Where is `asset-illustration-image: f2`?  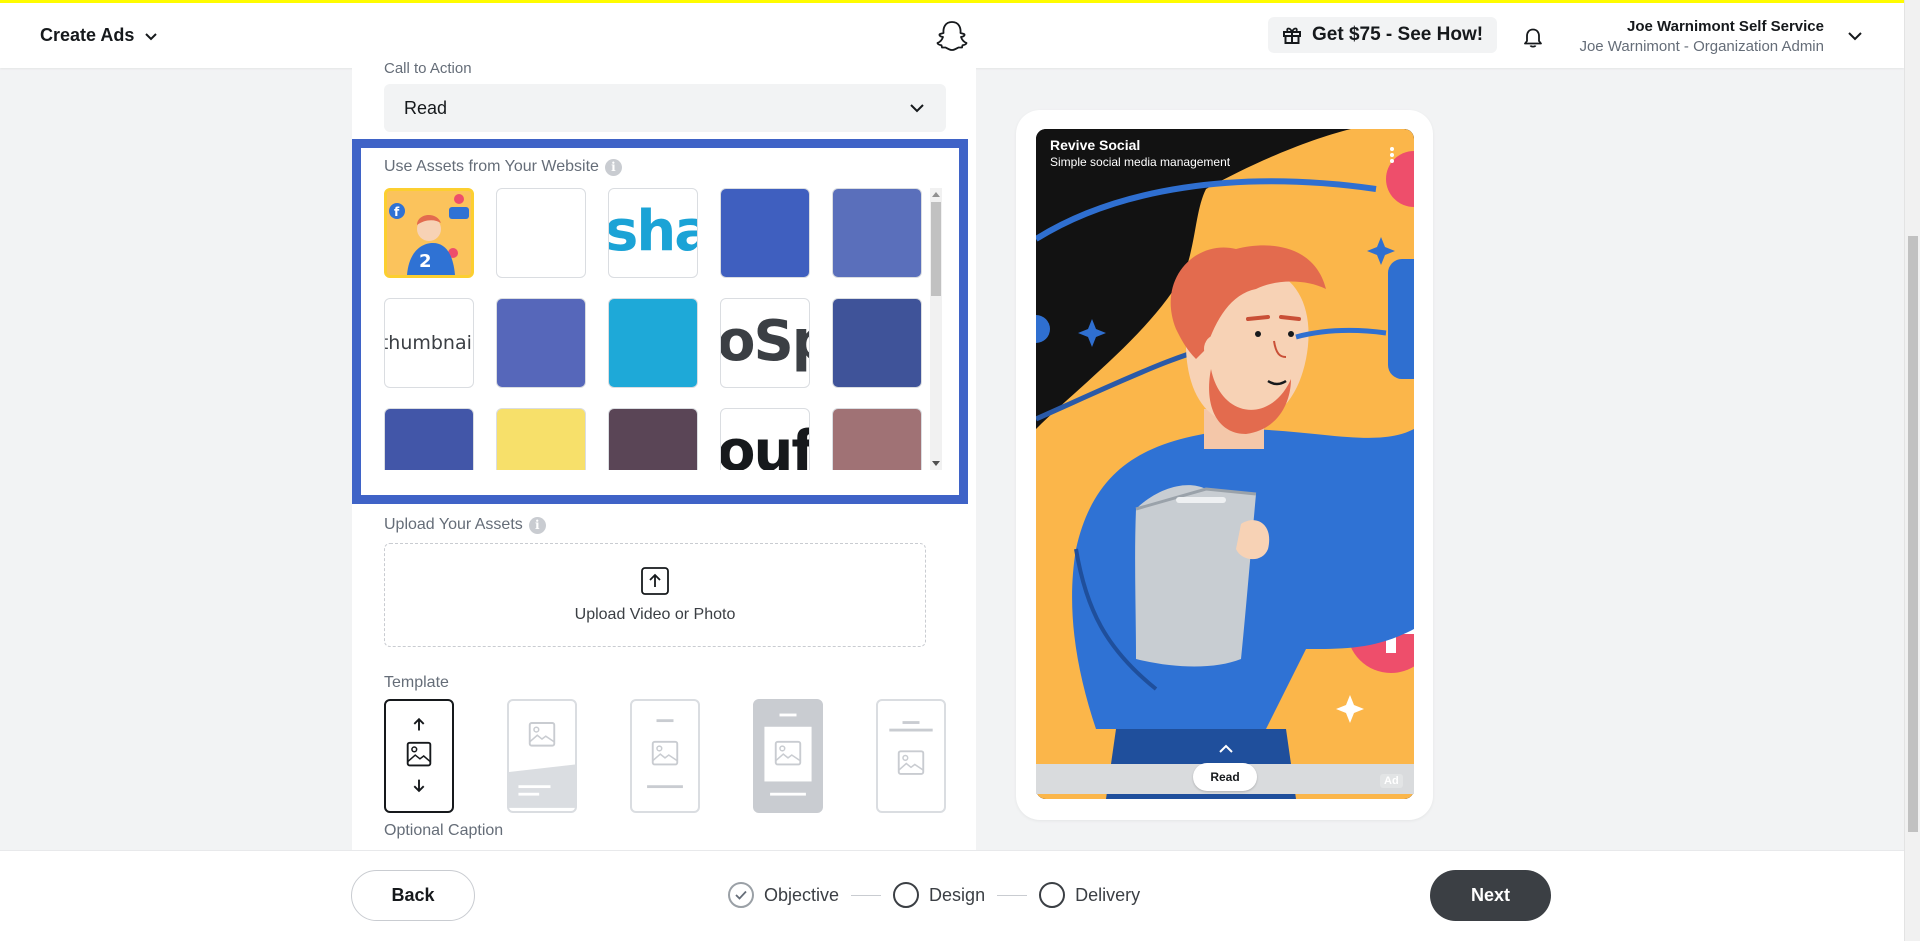
asset-illustration-image: f2 is located at coordinates (429, 233).